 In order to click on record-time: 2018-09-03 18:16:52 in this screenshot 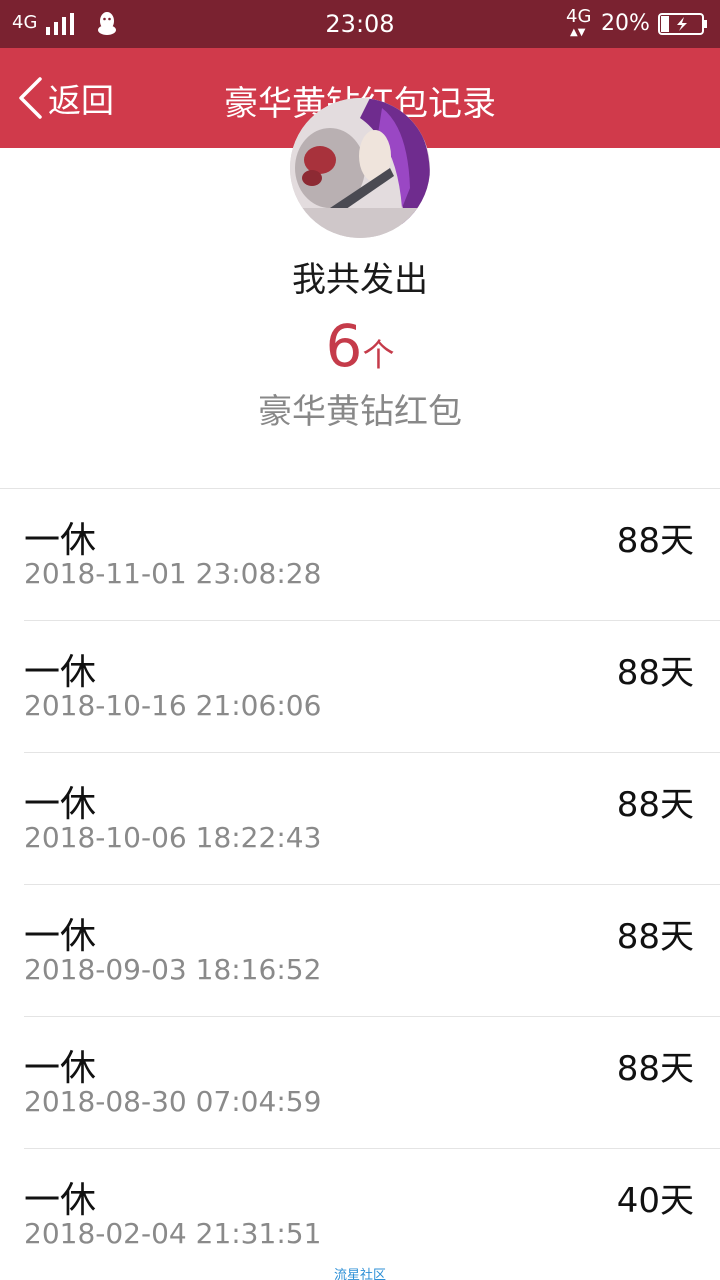, I will do `click(173, 969)`.